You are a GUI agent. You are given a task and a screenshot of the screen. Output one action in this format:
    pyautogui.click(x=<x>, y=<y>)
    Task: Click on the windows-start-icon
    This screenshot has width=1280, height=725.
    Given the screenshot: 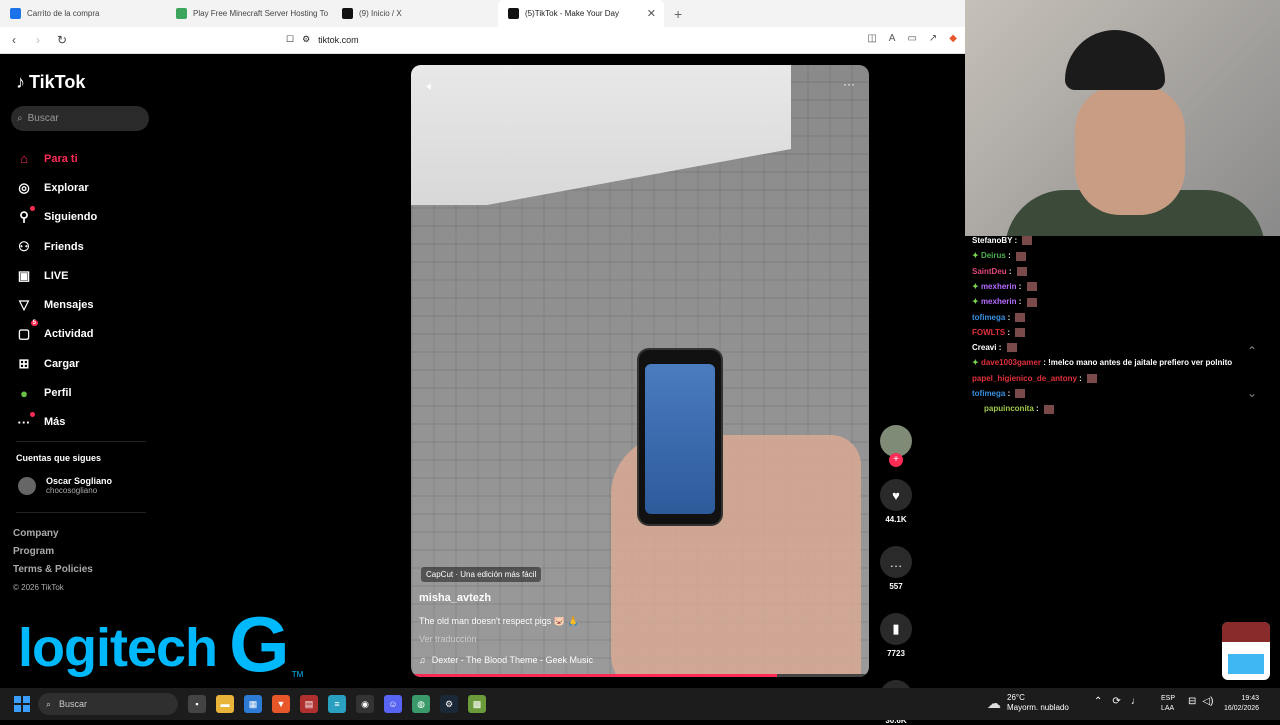 What is the action you would take?
    pyautogui.click(x=22, y=704)
    